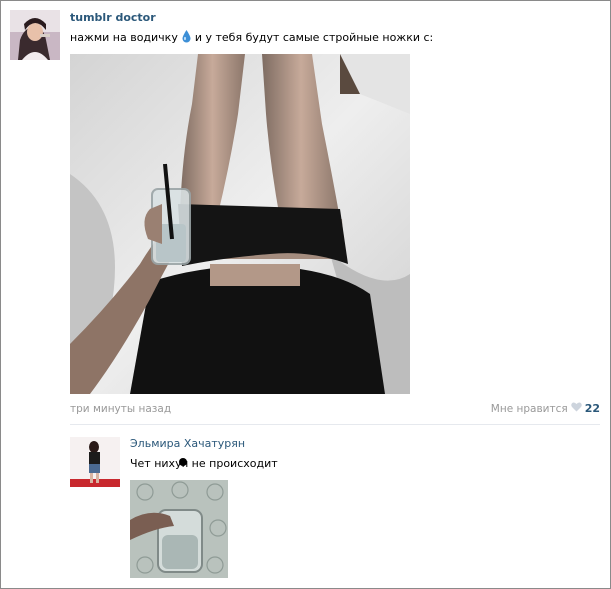  Describe the element at coordinates (204, 463) in the screenshot. I see `comment-text: Чет нихуя не происходит` at that location.